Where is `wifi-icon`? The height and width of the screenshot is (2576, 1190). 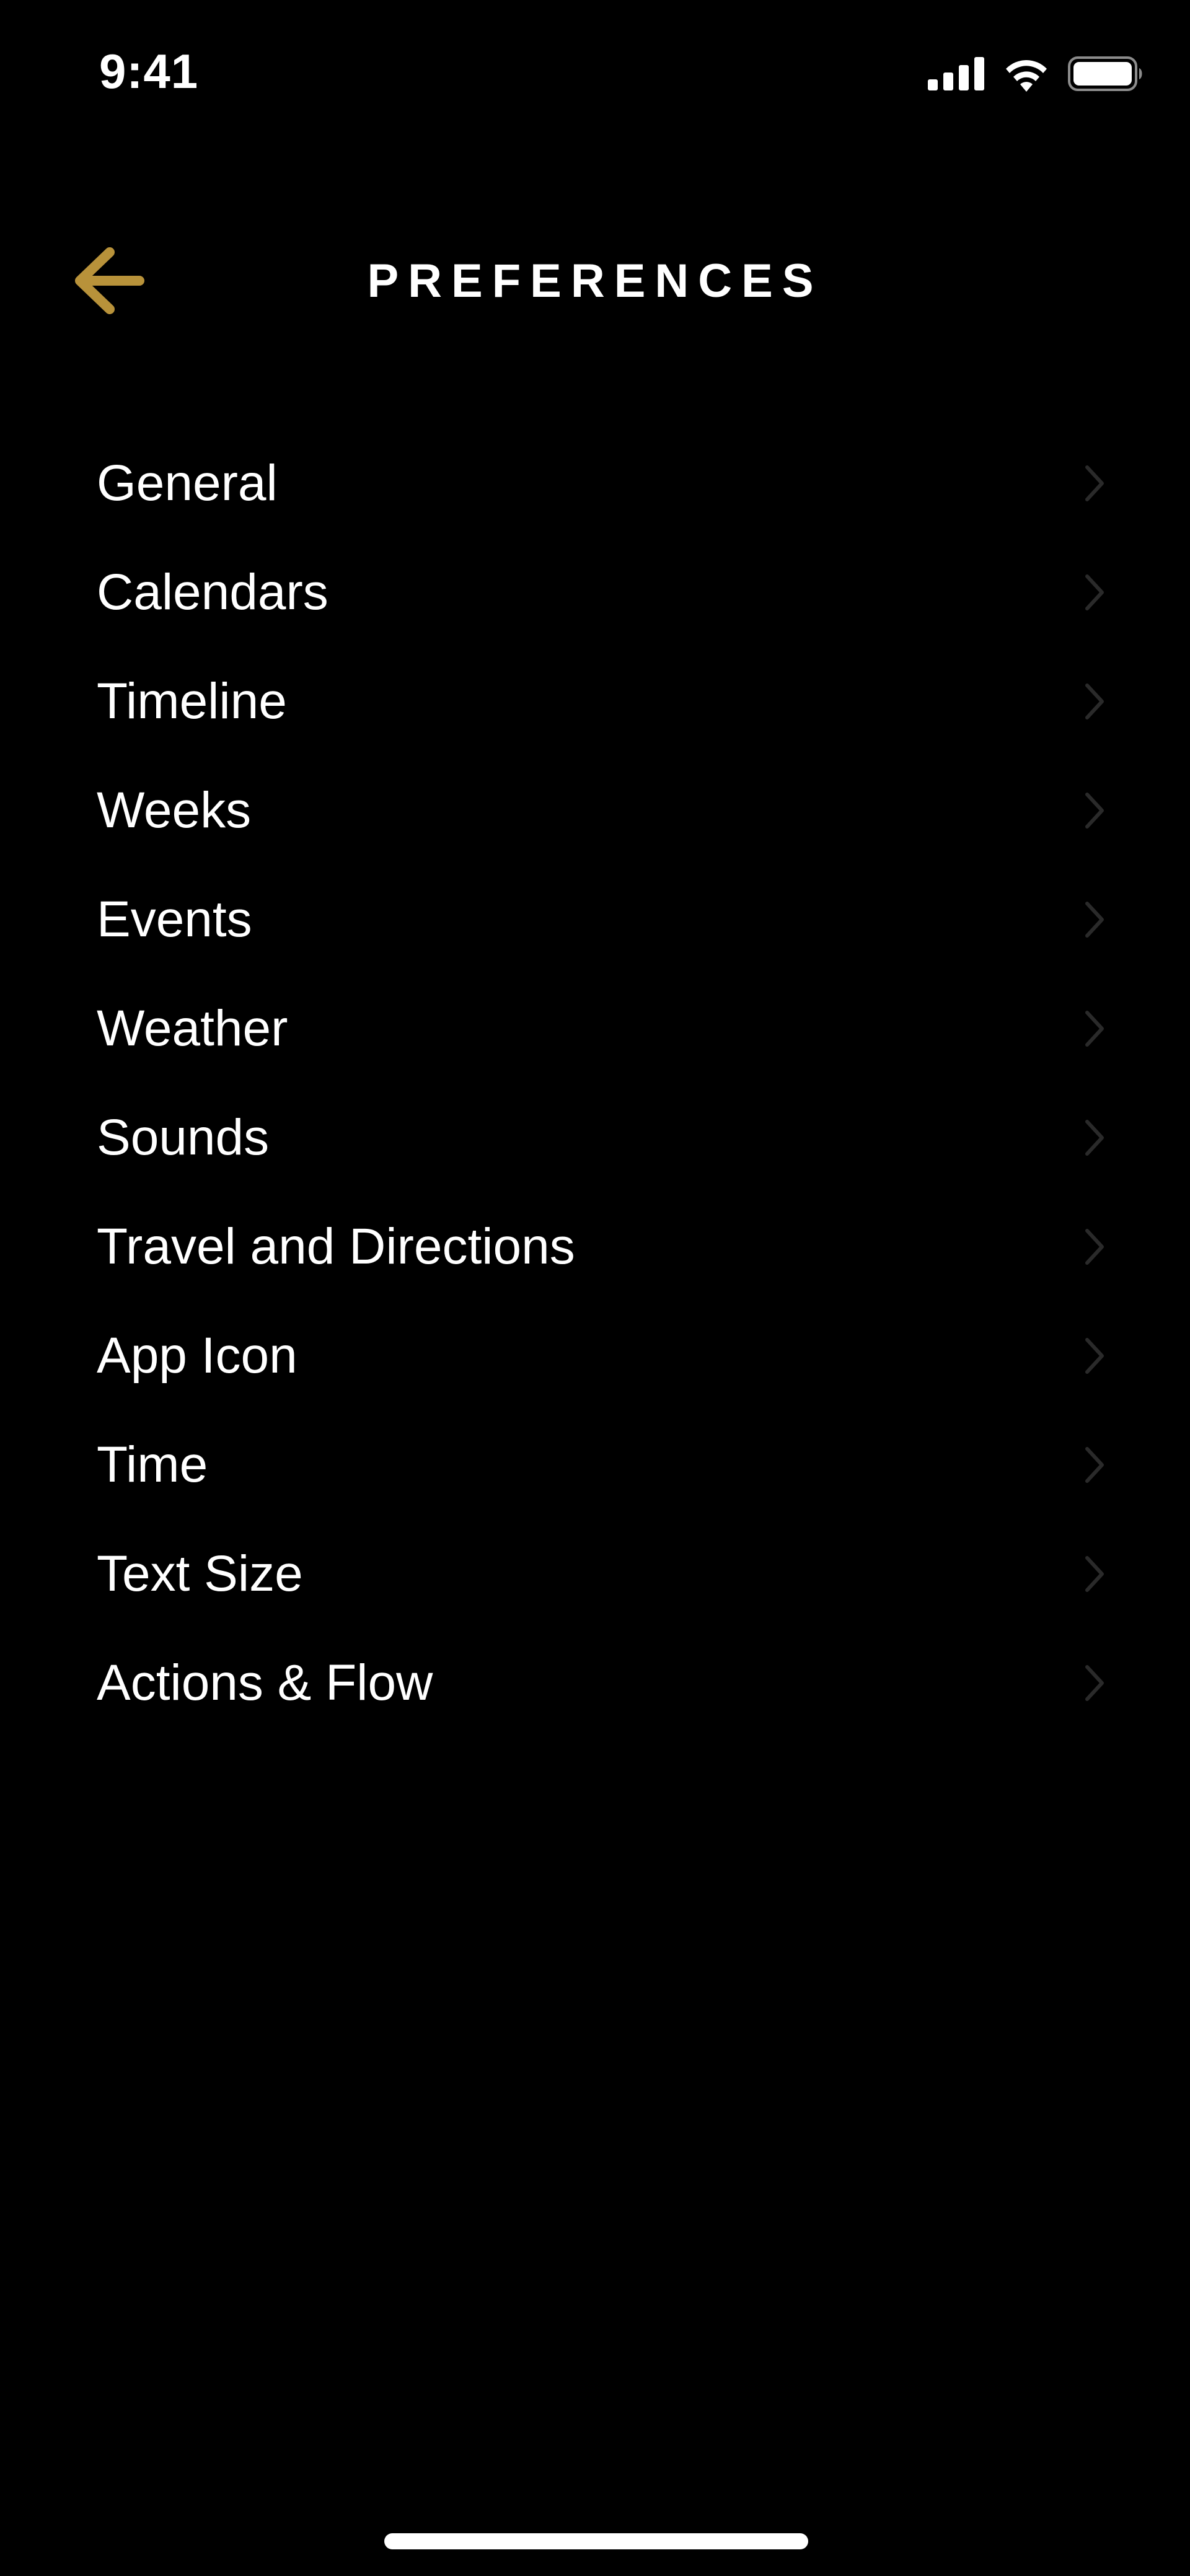
wifi-icon is located at coordinates (1026, 74).